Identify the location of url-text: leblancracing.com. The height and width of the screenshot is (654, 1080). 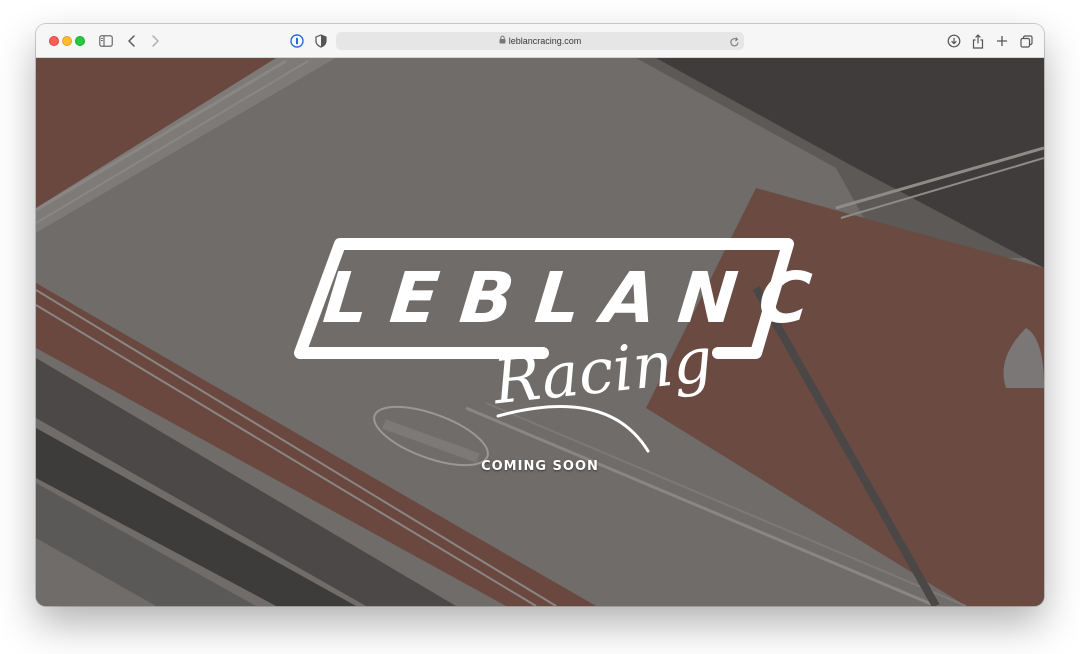
(545, 41).